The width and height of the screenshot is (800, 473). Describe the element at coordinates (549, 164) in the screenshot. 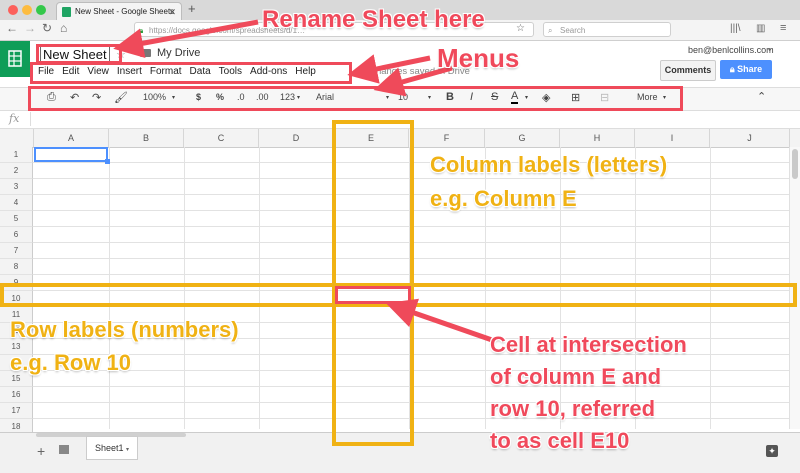

I see `column-labels-annotation: Column labels (letters)` at that location.